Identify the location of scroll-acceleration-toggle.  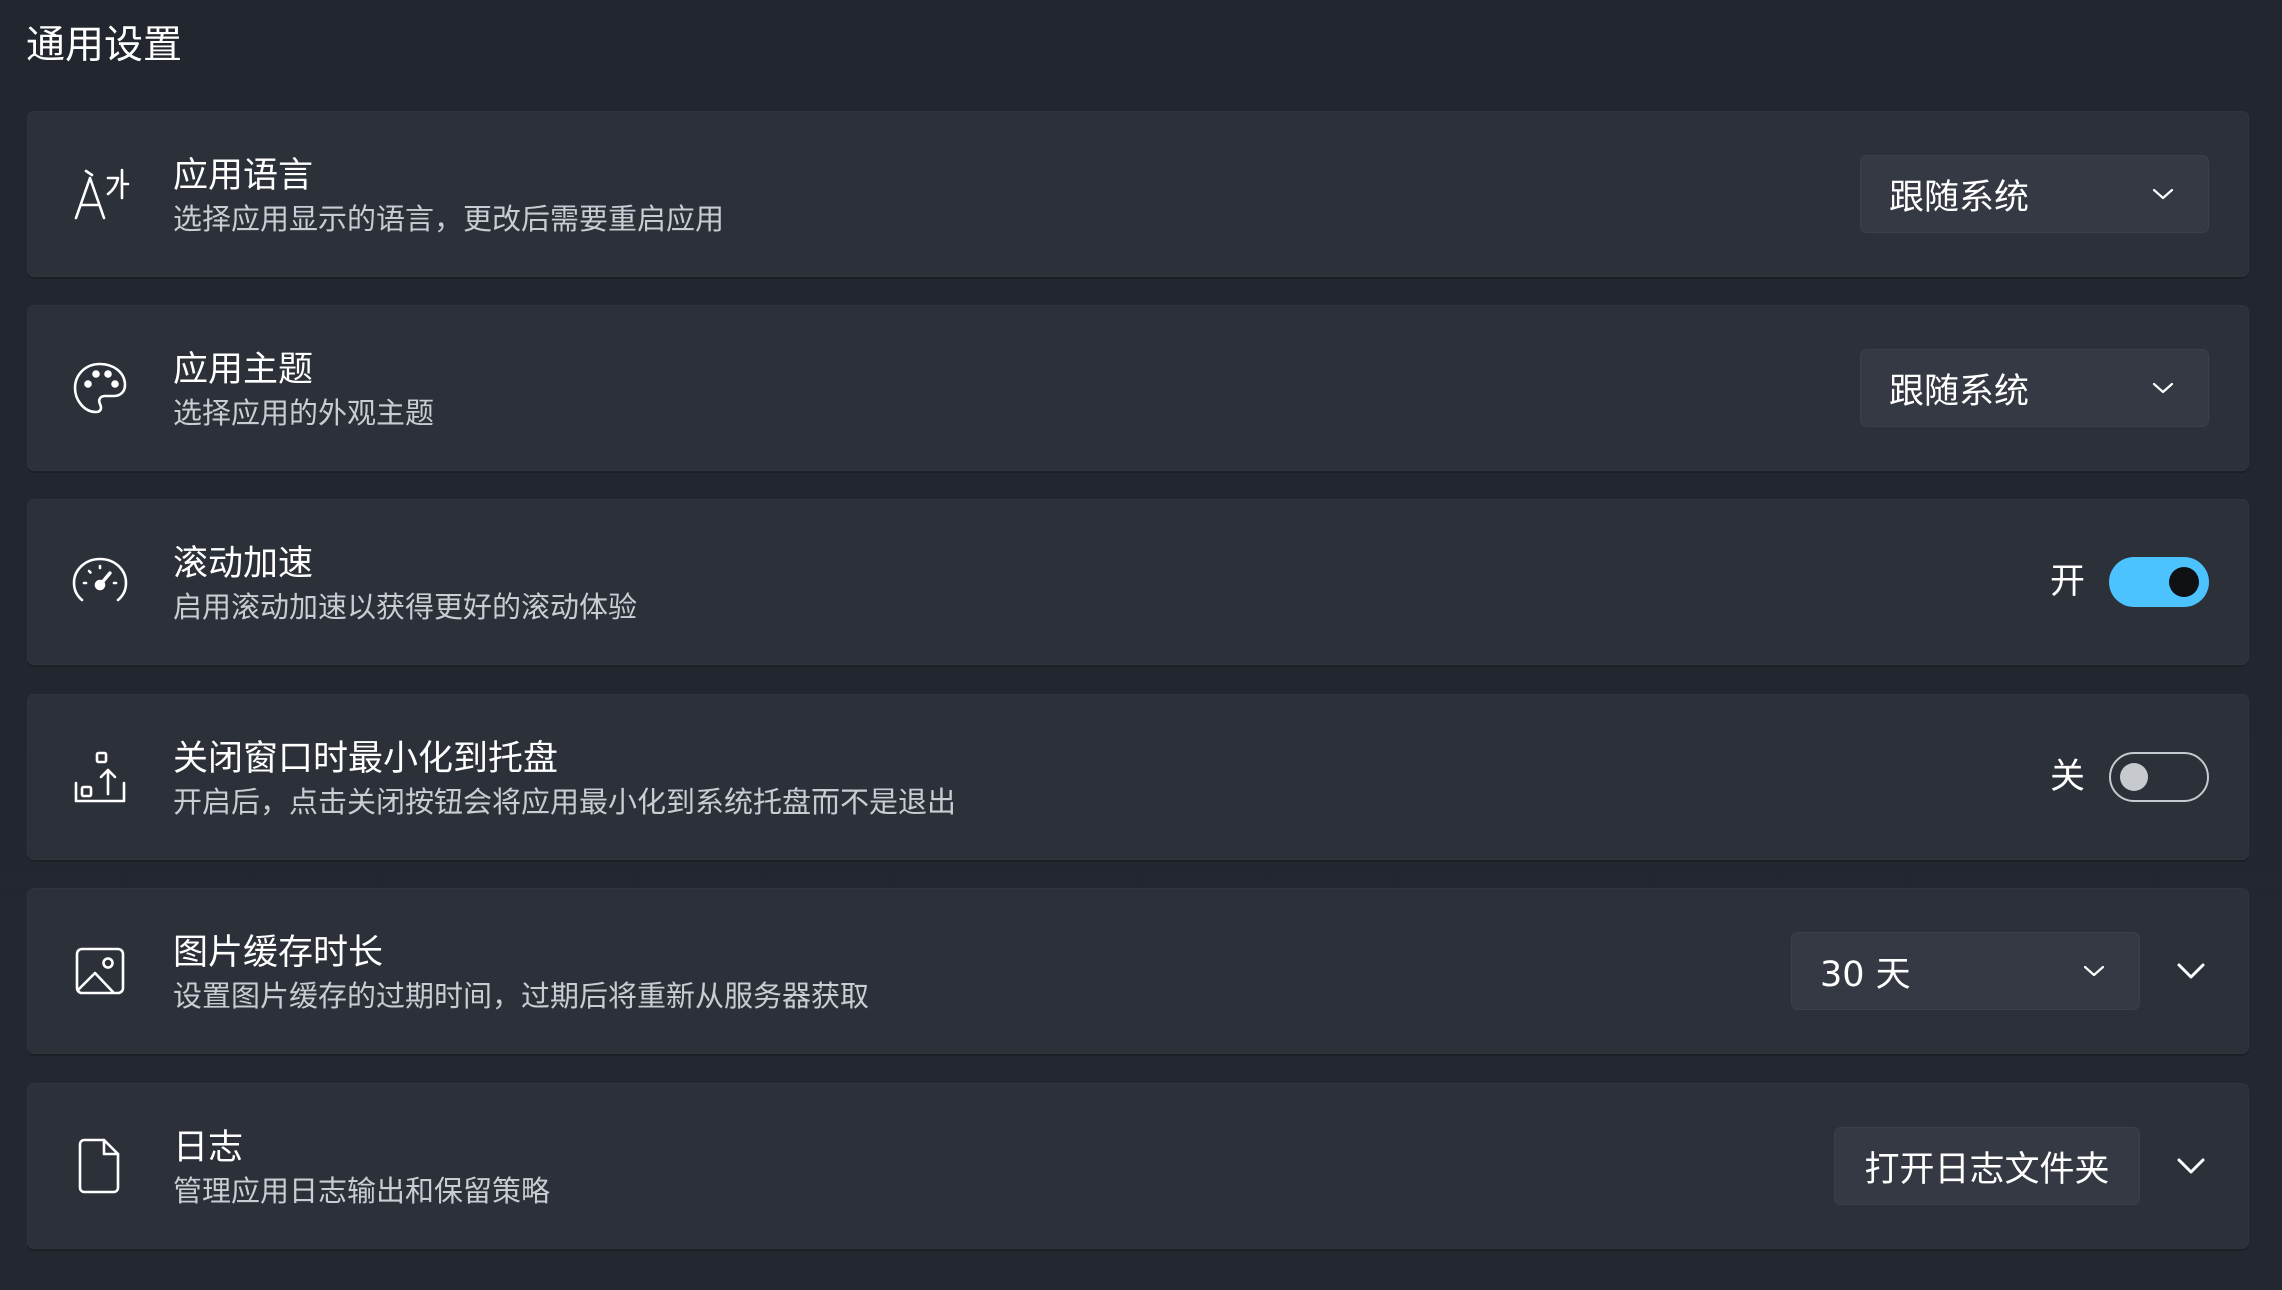
(2159, 582).